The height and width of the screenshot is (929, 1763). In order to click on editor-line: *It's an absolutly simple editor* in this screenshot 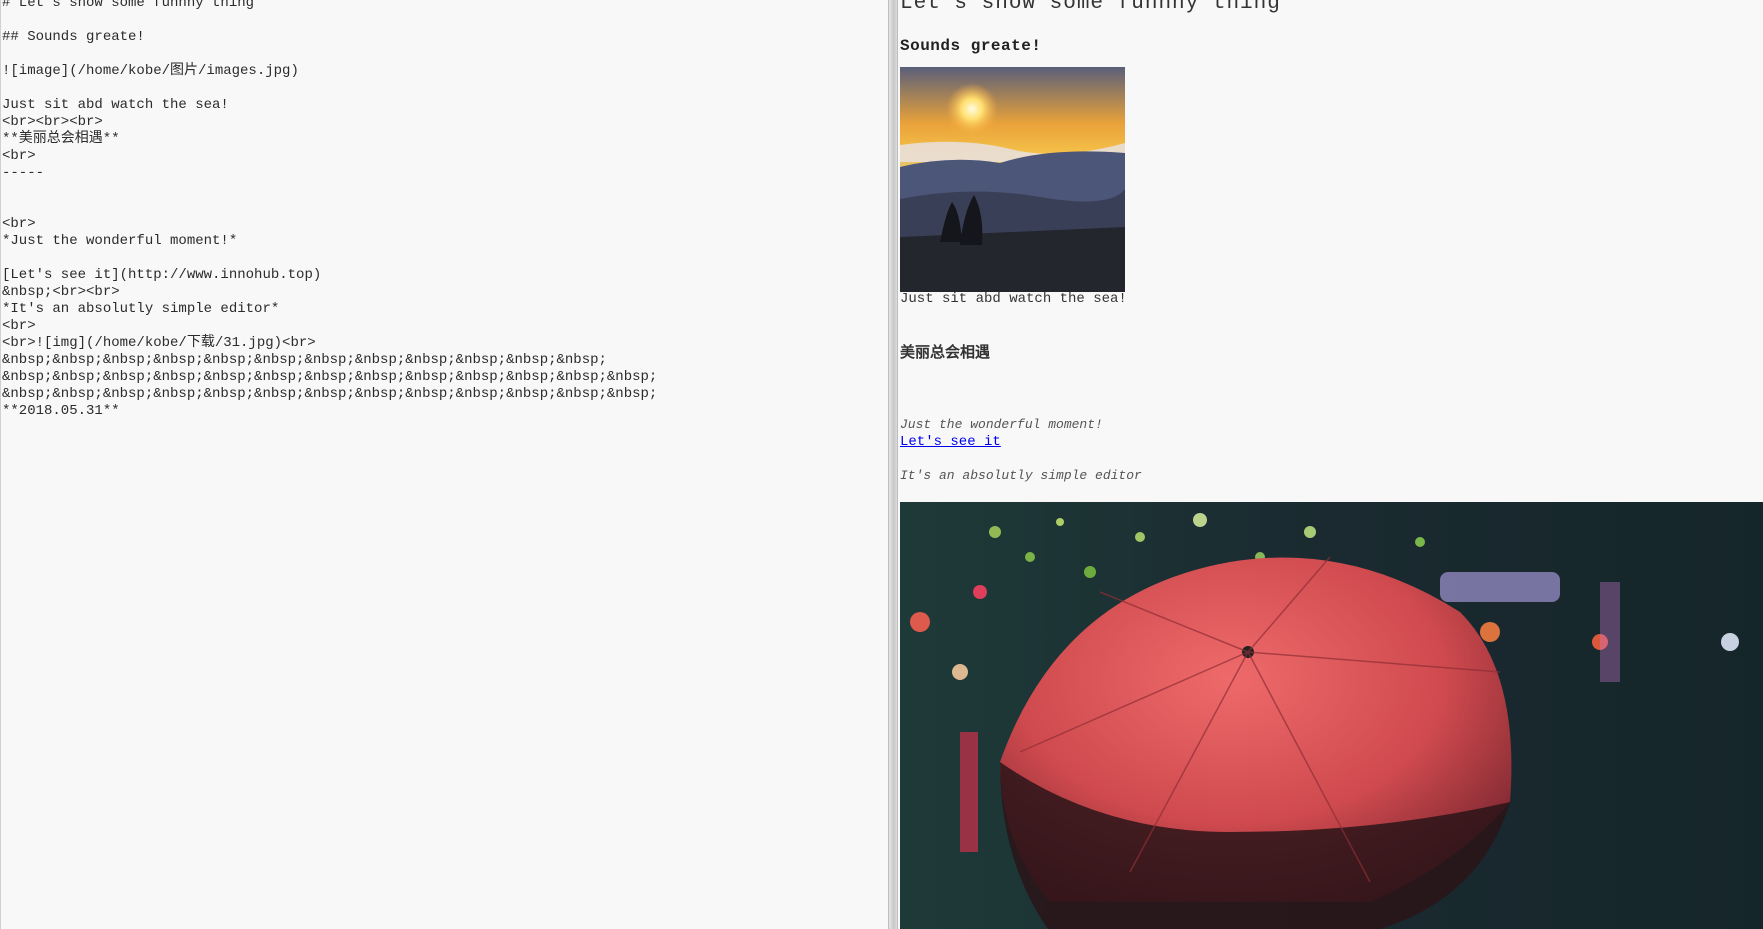, I will do `click(141, 309)`.